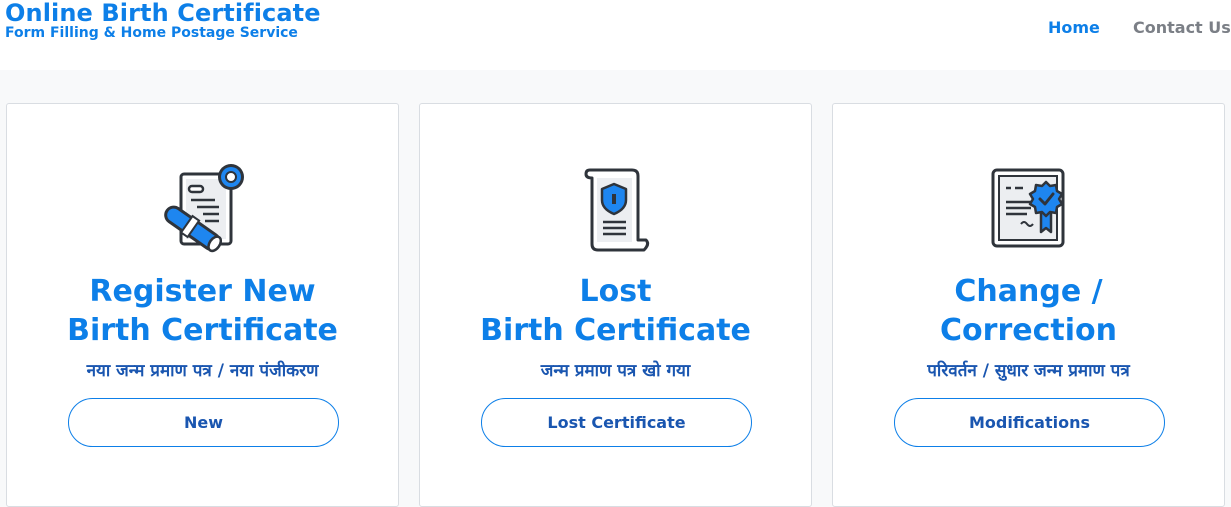 The width and height of the screenshot is (1231, 507). Describe the element at coordinates (1074, 27) in the screenshot. I see `nav-home-link: Home` at that location.